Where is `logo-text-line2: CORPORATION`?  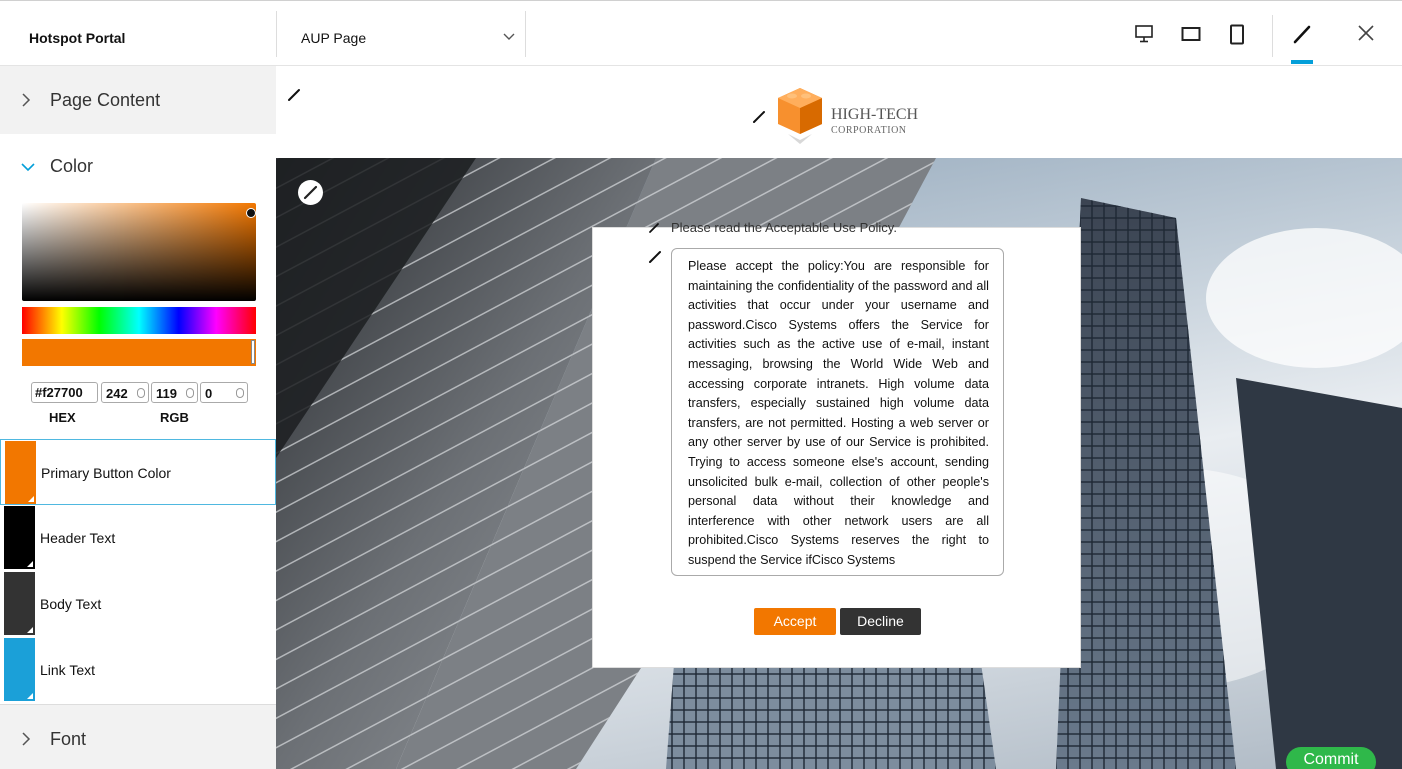 logo-text-line2: CORPORATION is located at coordinates (869, 130).